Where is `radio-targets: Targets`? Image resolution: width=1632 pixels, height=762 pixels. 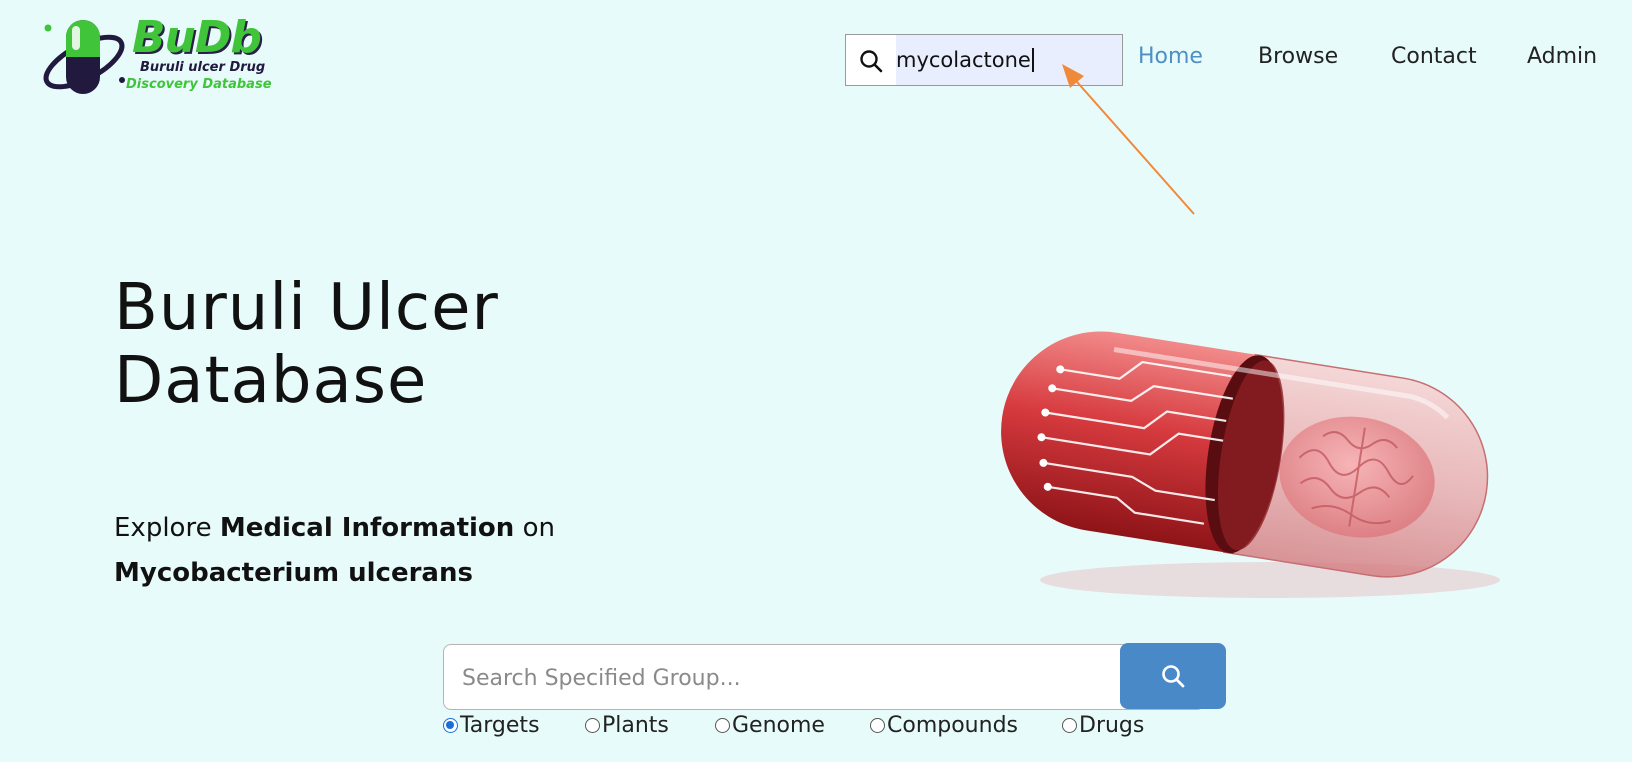
radio-targets: Targets is located at coordinates (491, 725).